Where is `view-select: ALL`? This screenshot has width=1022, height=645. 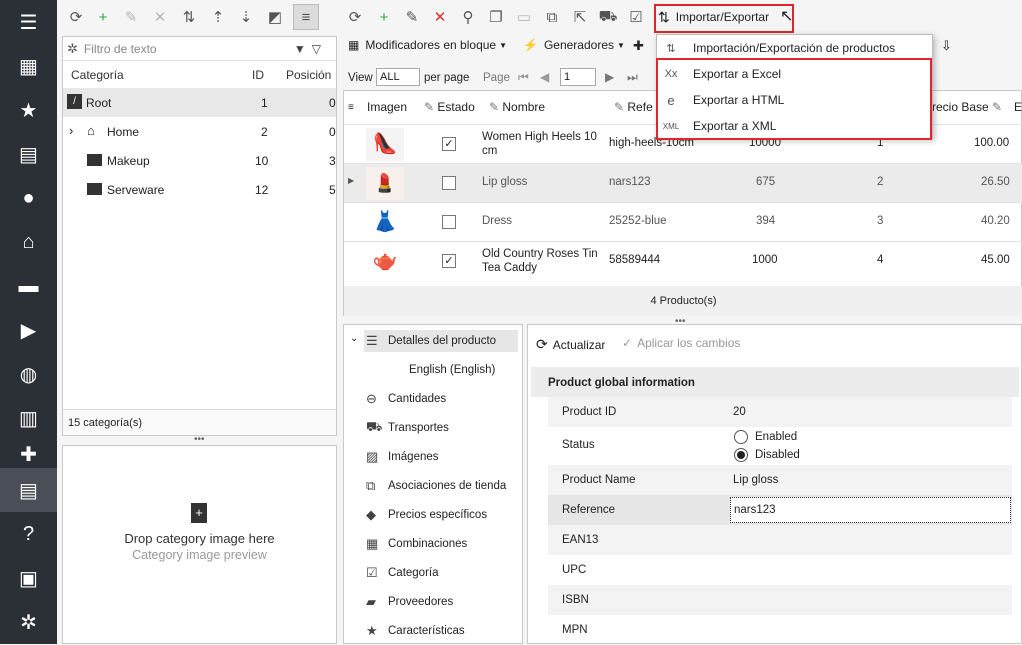
view-select: ALL is located at coordinates (398, 77).